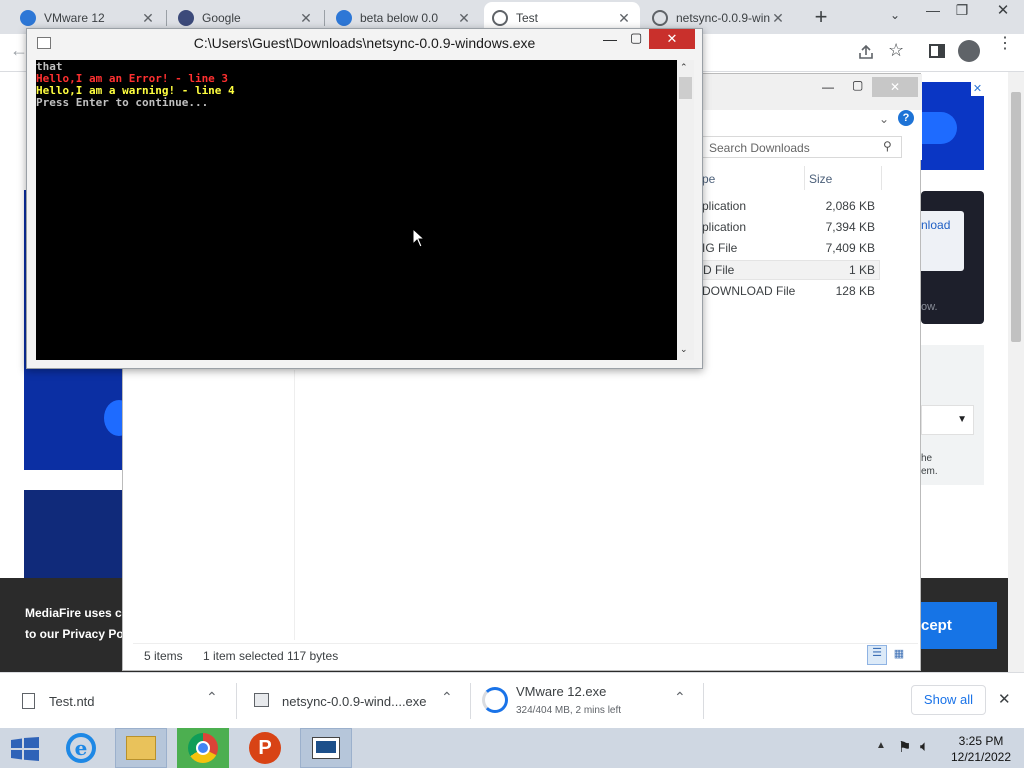 Image resolution: width=1024 pixels, height=768 pixels. I want to click on close-shelf-button: ✕, so click(1004, 699).